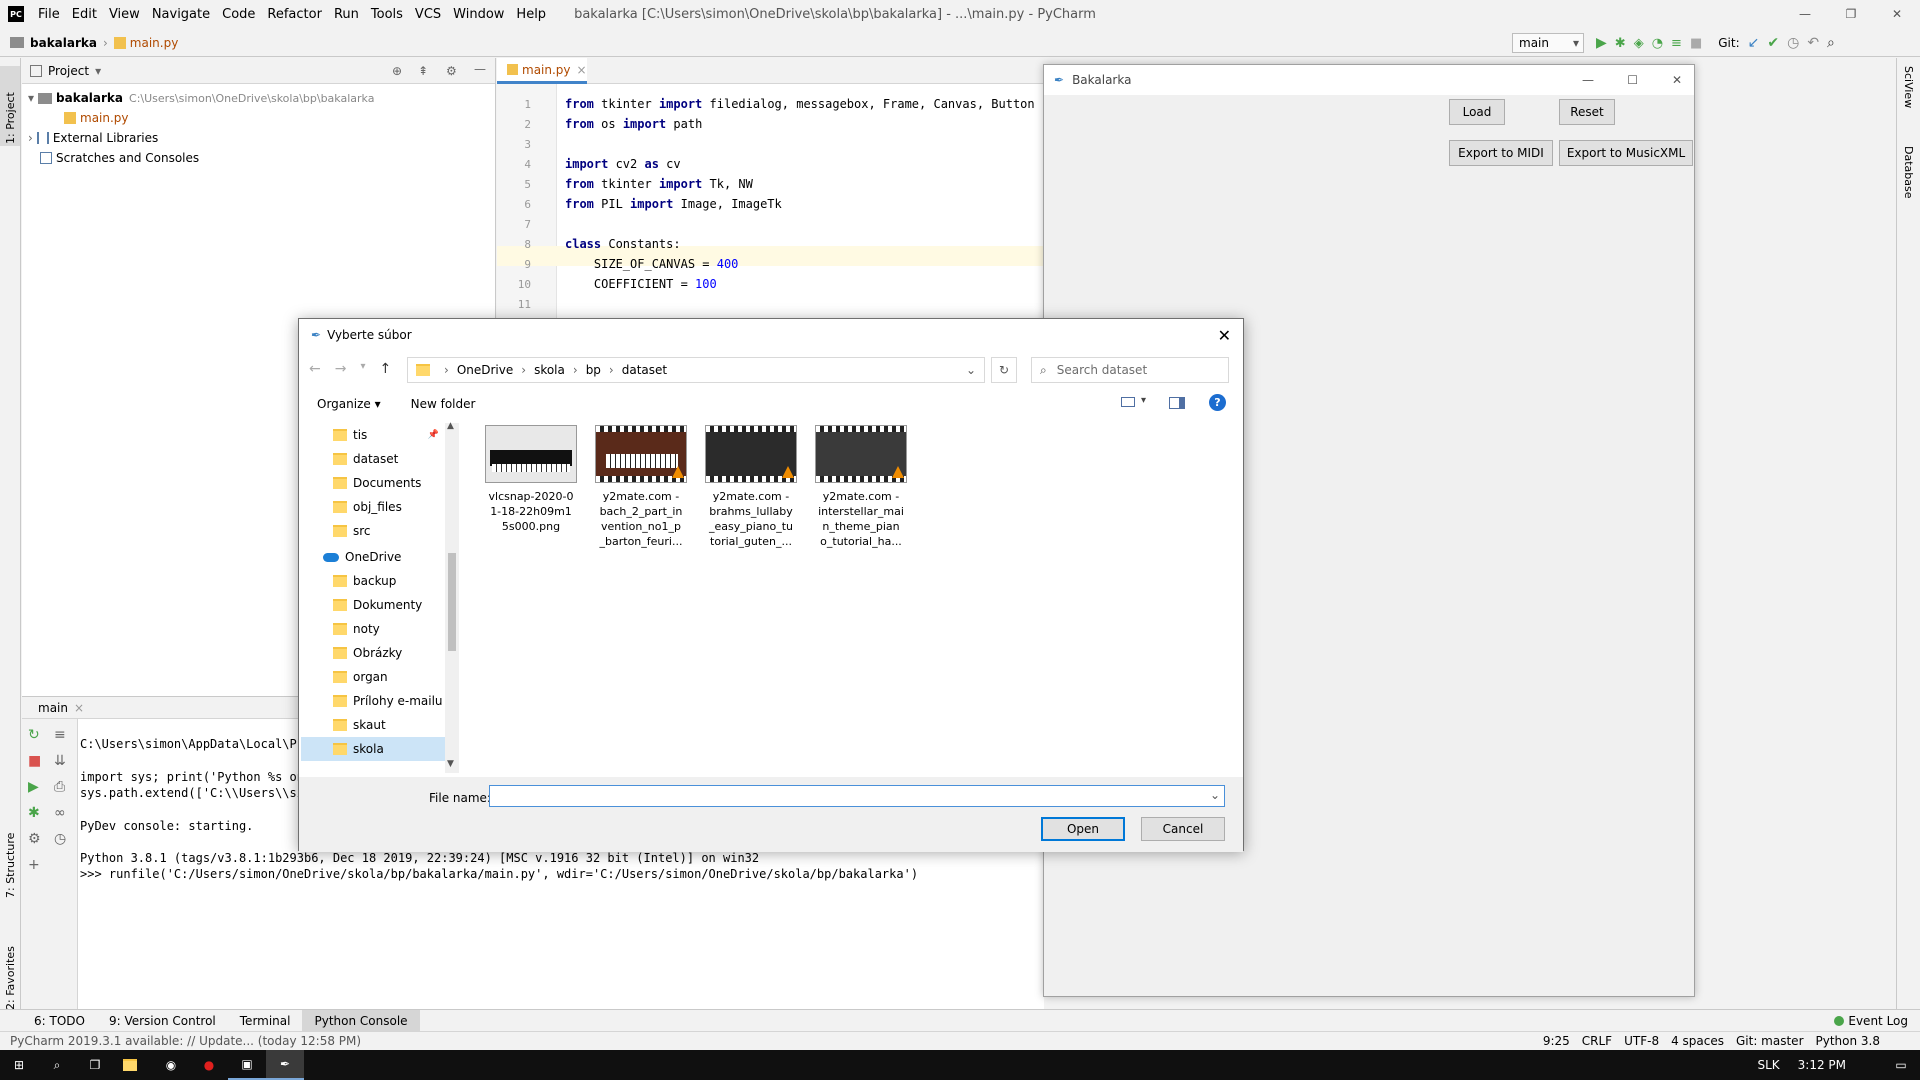 This screenshot has height=1080, width=1920. Describe the element at coordinates (379, 557) in the screenshot. I see `nav-onedrive: OneDrive` at that location.